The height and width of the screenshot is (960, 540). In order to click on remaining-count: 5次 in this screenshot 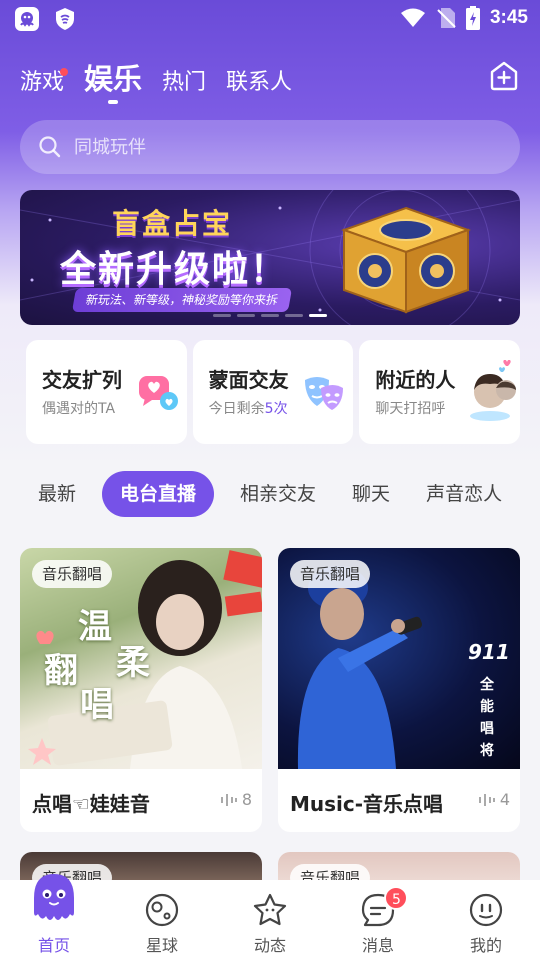, I will do `click(276, 409)`.